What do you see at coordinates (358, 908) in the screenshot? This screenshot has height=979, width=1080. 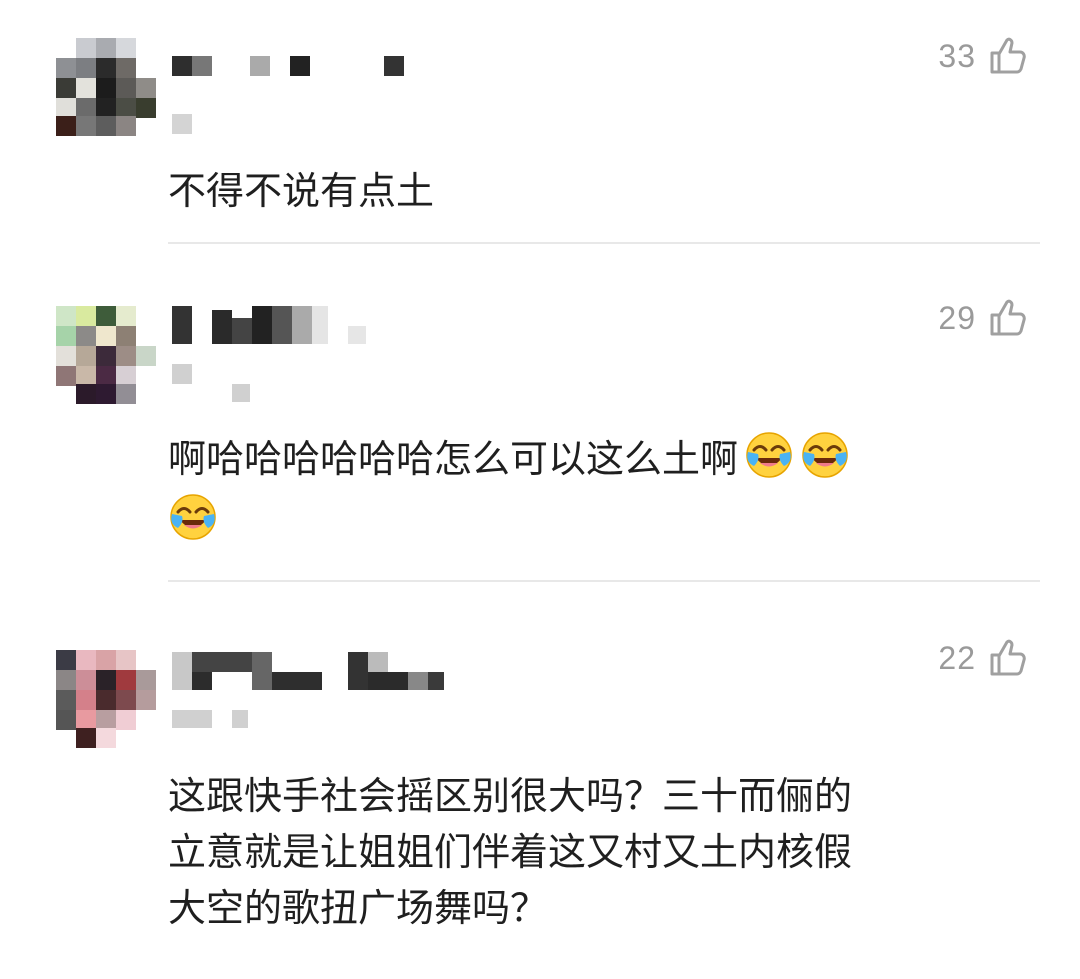 I see `comment-text-line: 大空的歌扭广场舞吗？` at bounding box center [358, 908].